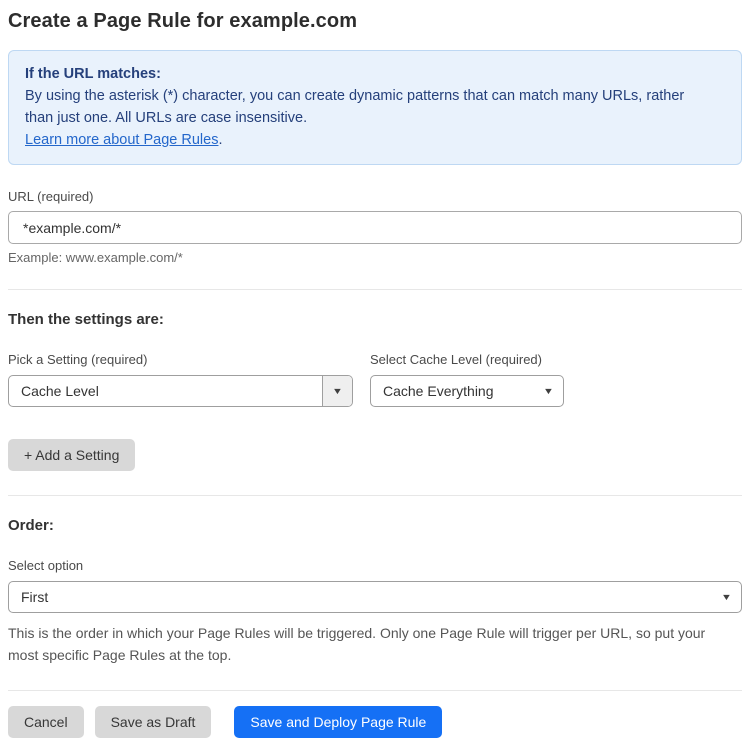 This screenshot has width=750, height=738. What do you see at coordinates (78, 359) in the screenshot?
I see `setting-picker-label: Pick a Setting (required)` at bounding box center [78, 359].